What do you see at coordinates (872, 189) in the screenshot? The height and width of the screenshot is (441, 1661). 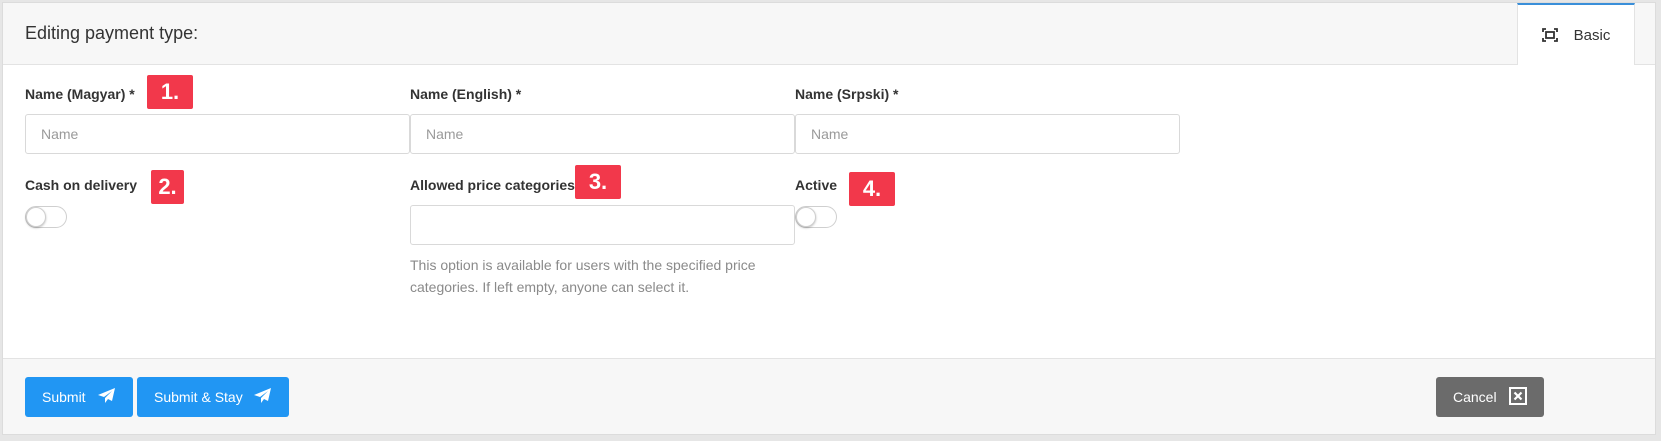 I see `annotation-badge-4: 4.` at bounding box center [872, 189].